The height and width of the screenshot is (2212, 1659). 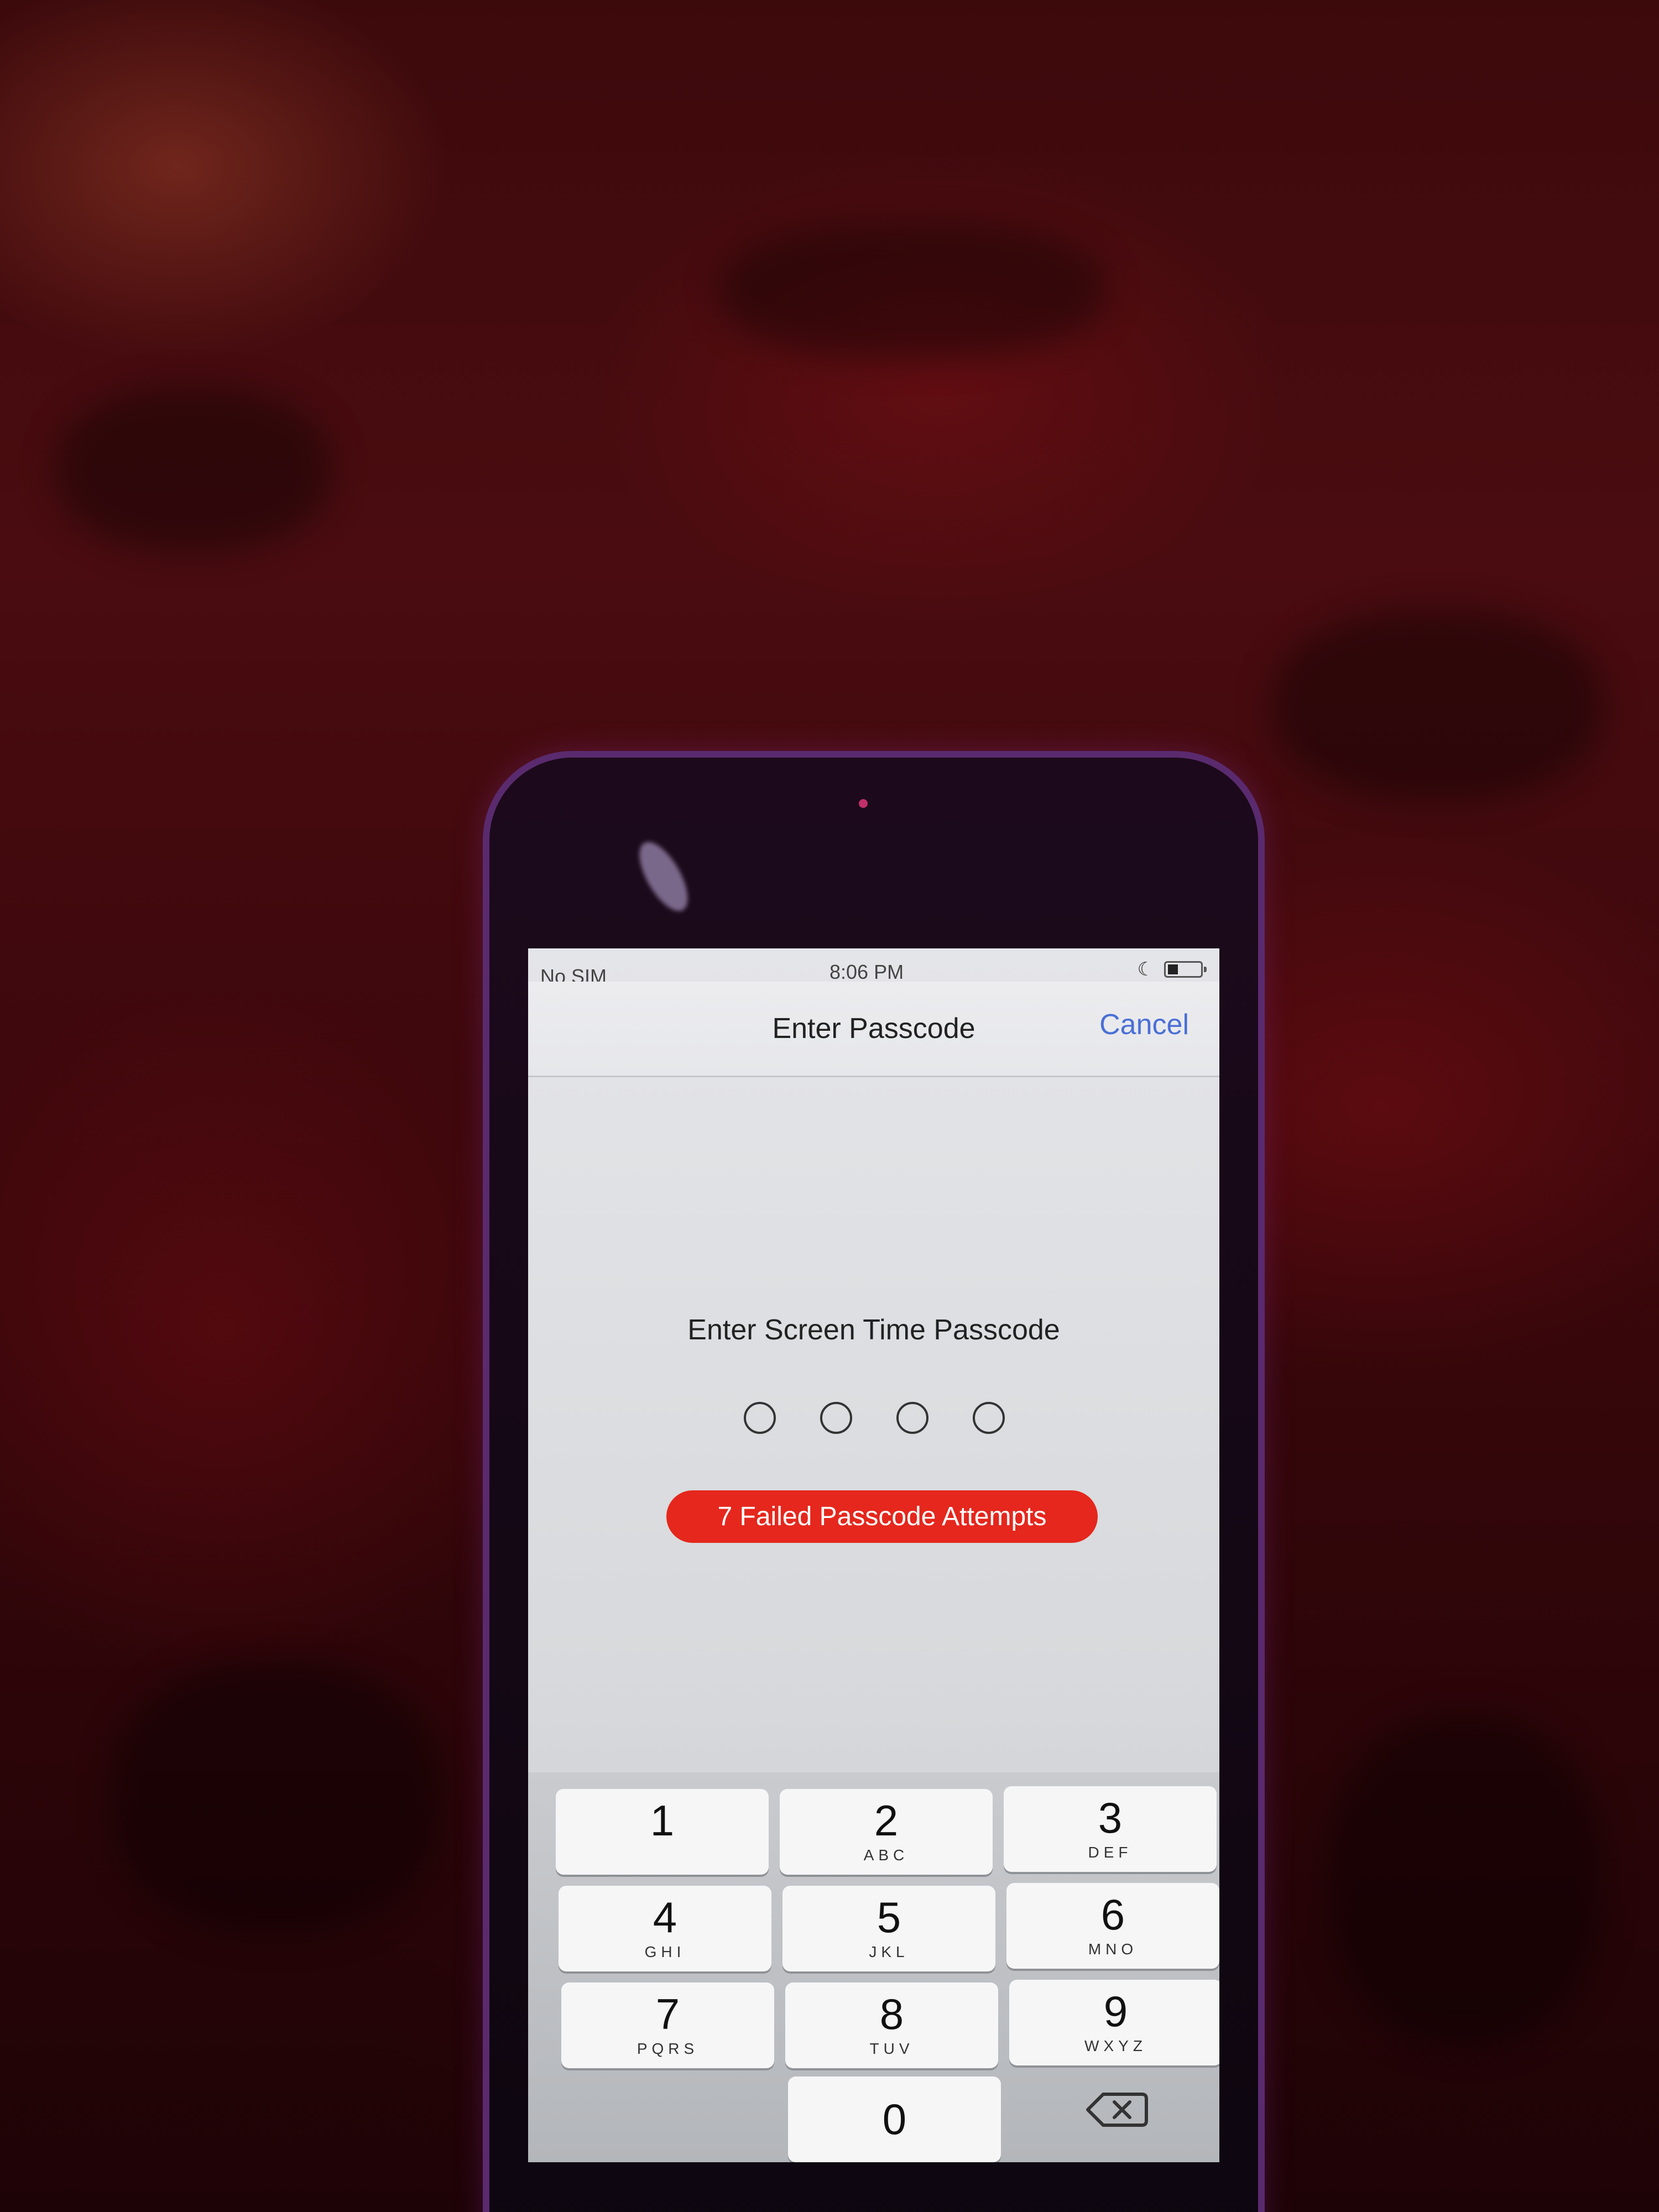 What do you see at coordinates (867, 972) in the screenshot?
I see `clock: 8:06 PM` at bounding box center [867, 972].